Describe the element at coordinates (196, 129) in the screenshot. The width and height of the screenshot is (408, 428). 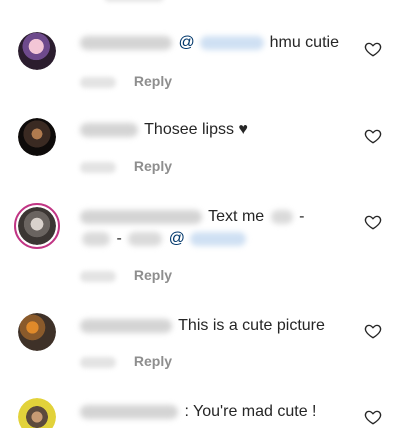
I see `comment-body: Thosee lipss ♥` at that location.